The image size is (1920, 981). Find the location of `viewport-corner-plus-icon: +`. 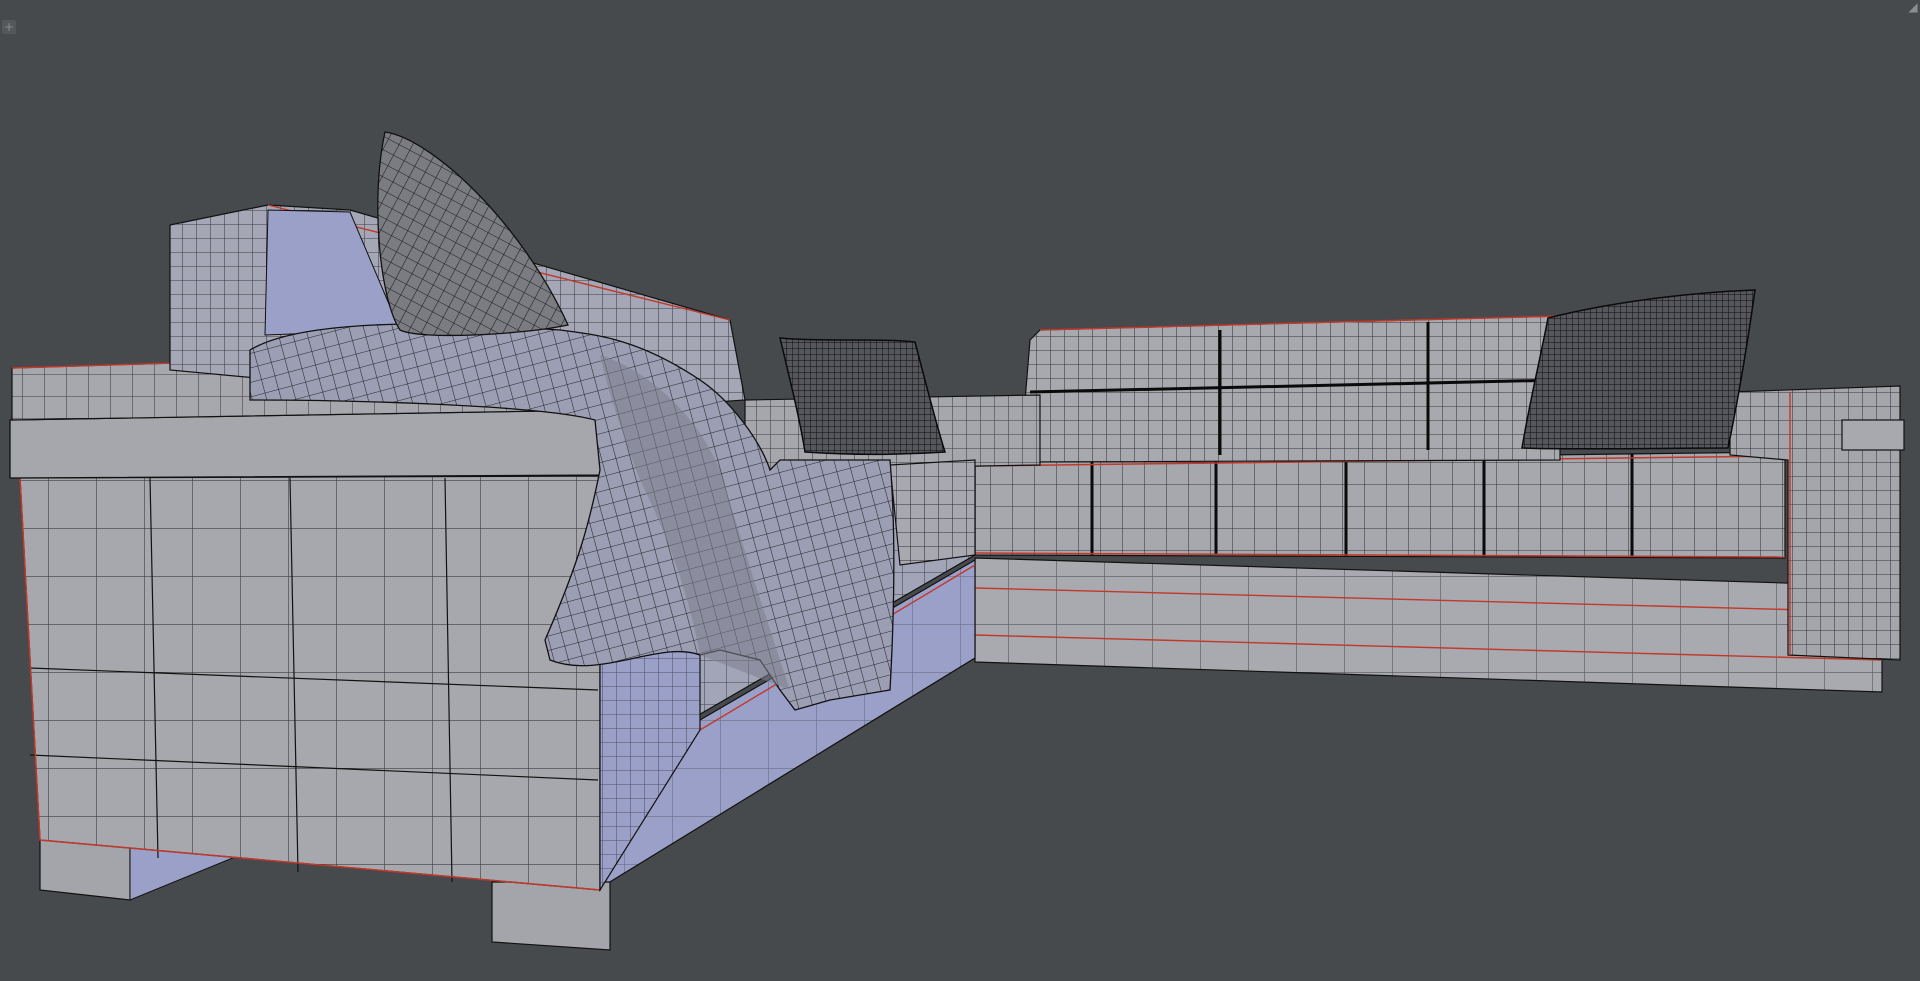

viewport-corner-plus-icon: + is located at coordinates (9, 27).